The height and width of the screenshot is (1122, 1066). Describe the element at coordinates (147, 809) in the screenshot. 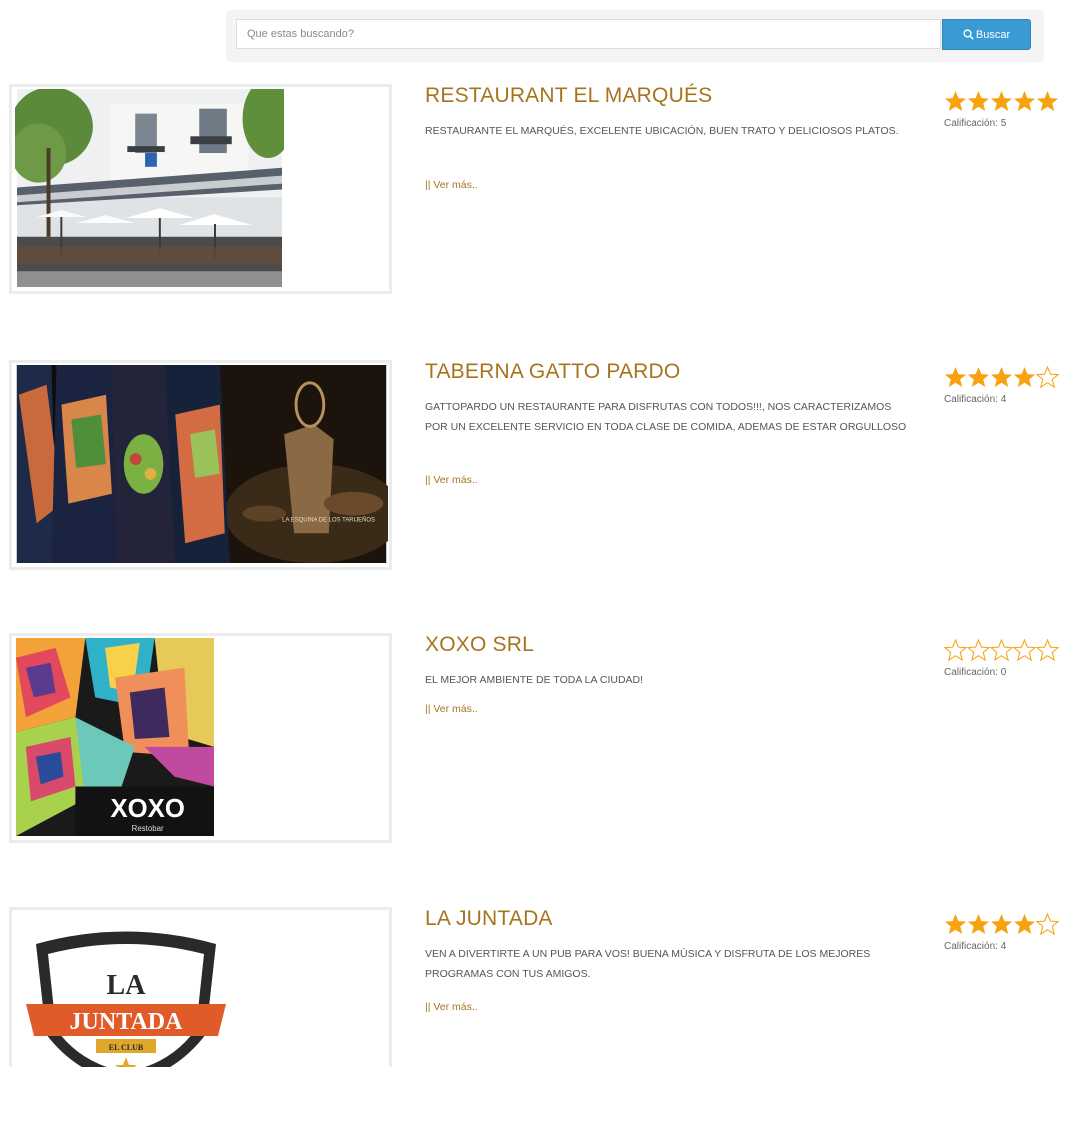

I see `logo-wordmark: XOXO` at that location.